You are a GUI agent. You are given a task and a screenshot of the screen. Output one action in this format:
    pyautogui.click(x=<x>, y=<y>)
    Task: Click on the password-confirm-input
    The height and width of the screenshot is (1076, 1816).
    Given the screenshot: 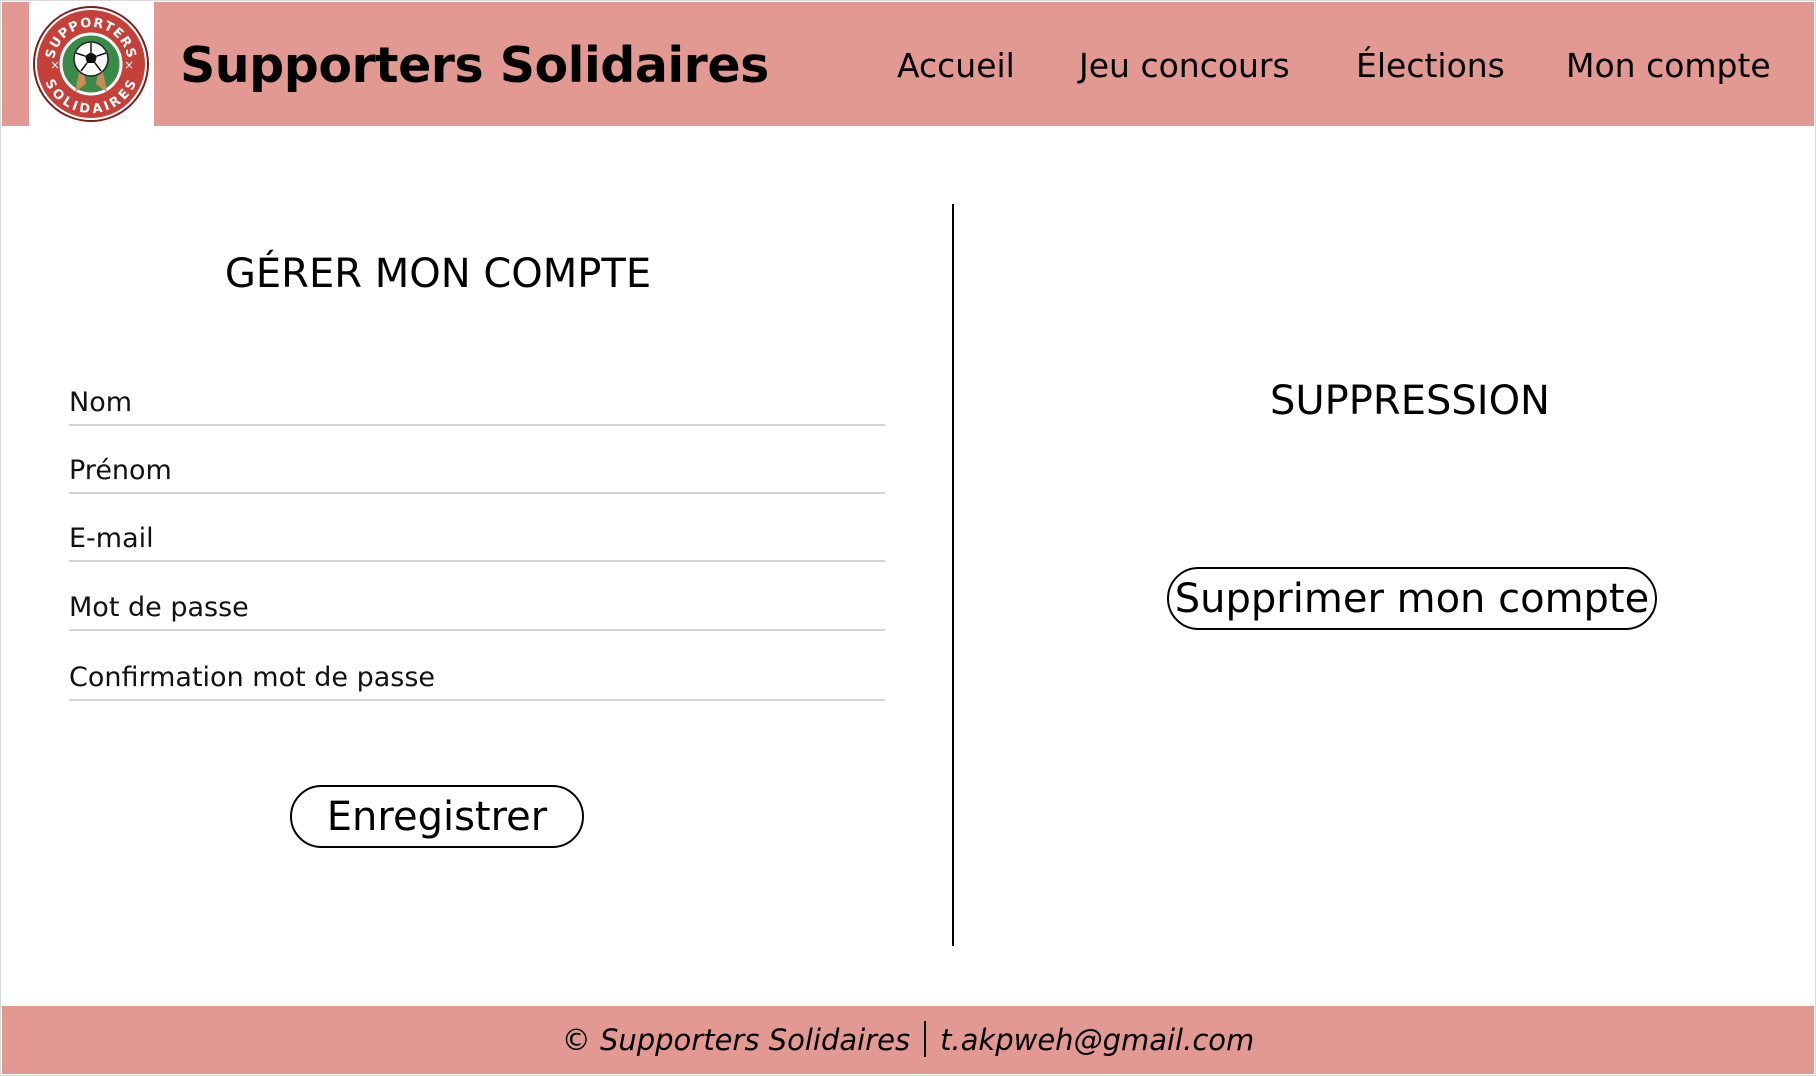 What is the action you would take?
    pyautogui.click(x=477, y=678)
    